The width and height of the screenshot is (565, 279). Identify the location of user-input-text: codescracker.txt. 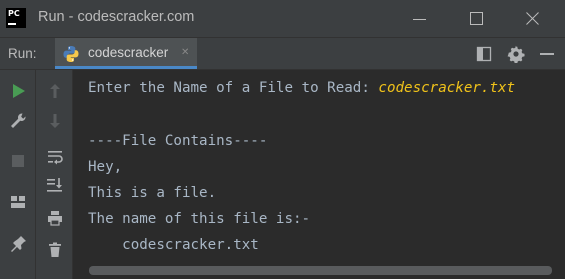
(447, 88).